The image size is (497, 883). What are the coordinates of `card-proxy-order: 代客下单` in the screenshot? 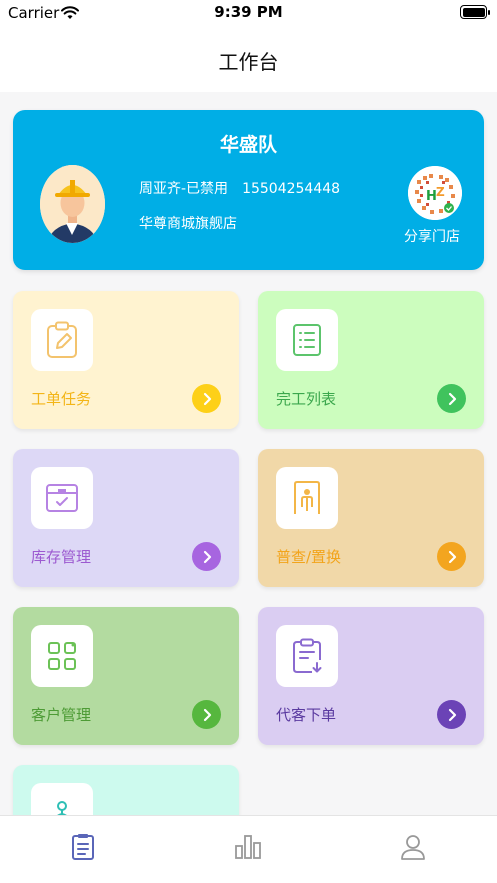 It's located at (371, 676).